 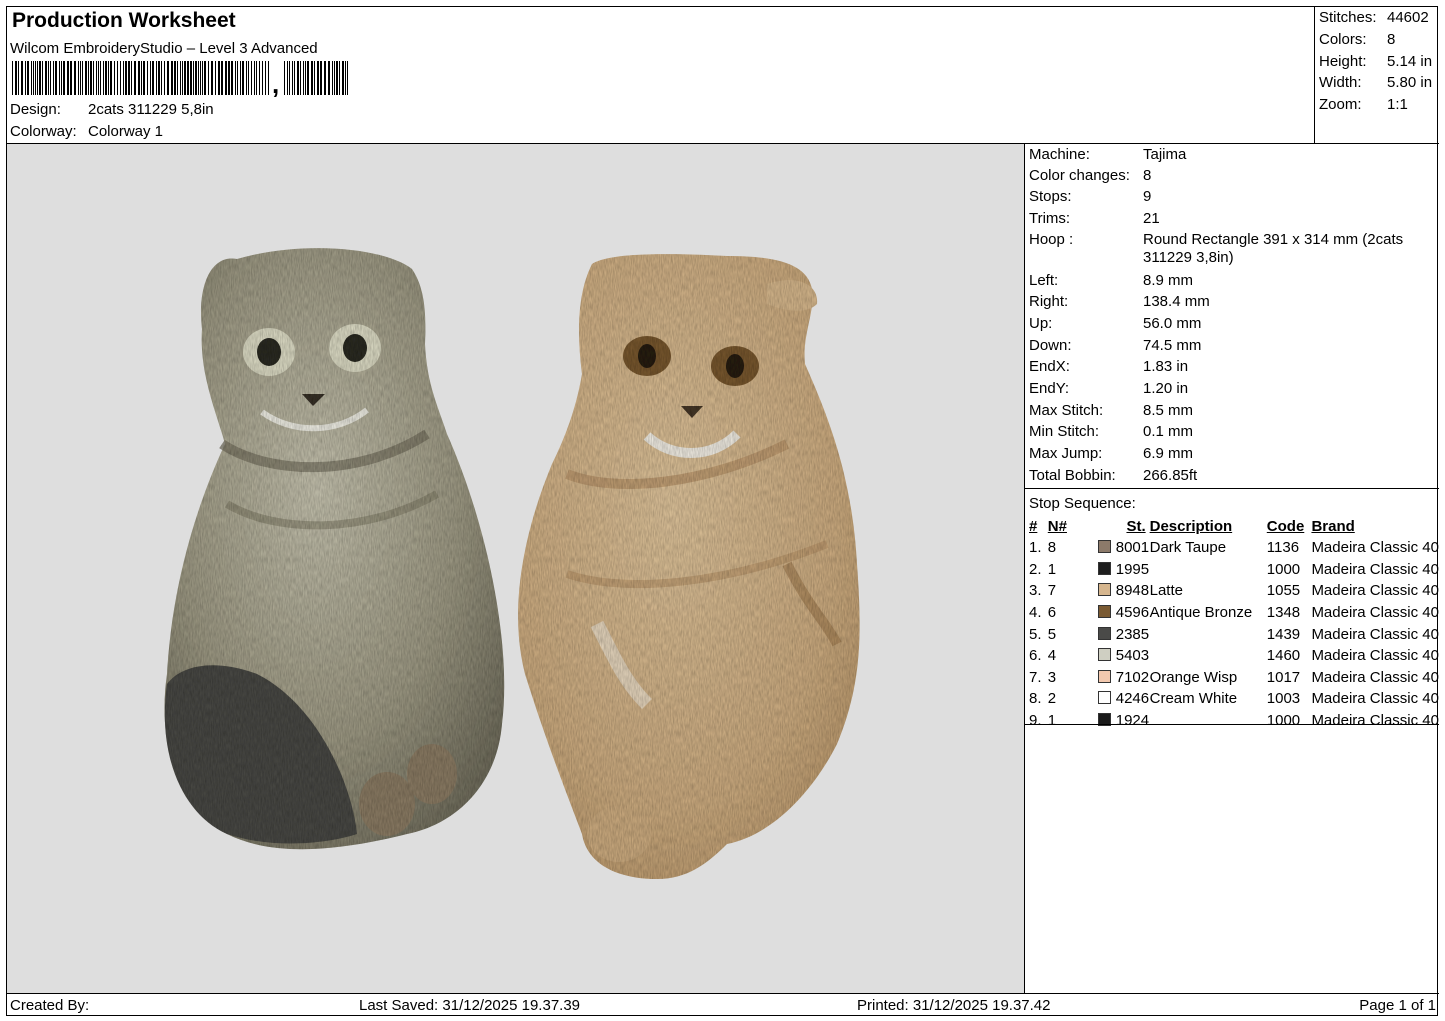 What do you see at coordinates (1136, 526) in the screenshot?
I see `col-stitch: St.` at bounding box center [1136, 526].